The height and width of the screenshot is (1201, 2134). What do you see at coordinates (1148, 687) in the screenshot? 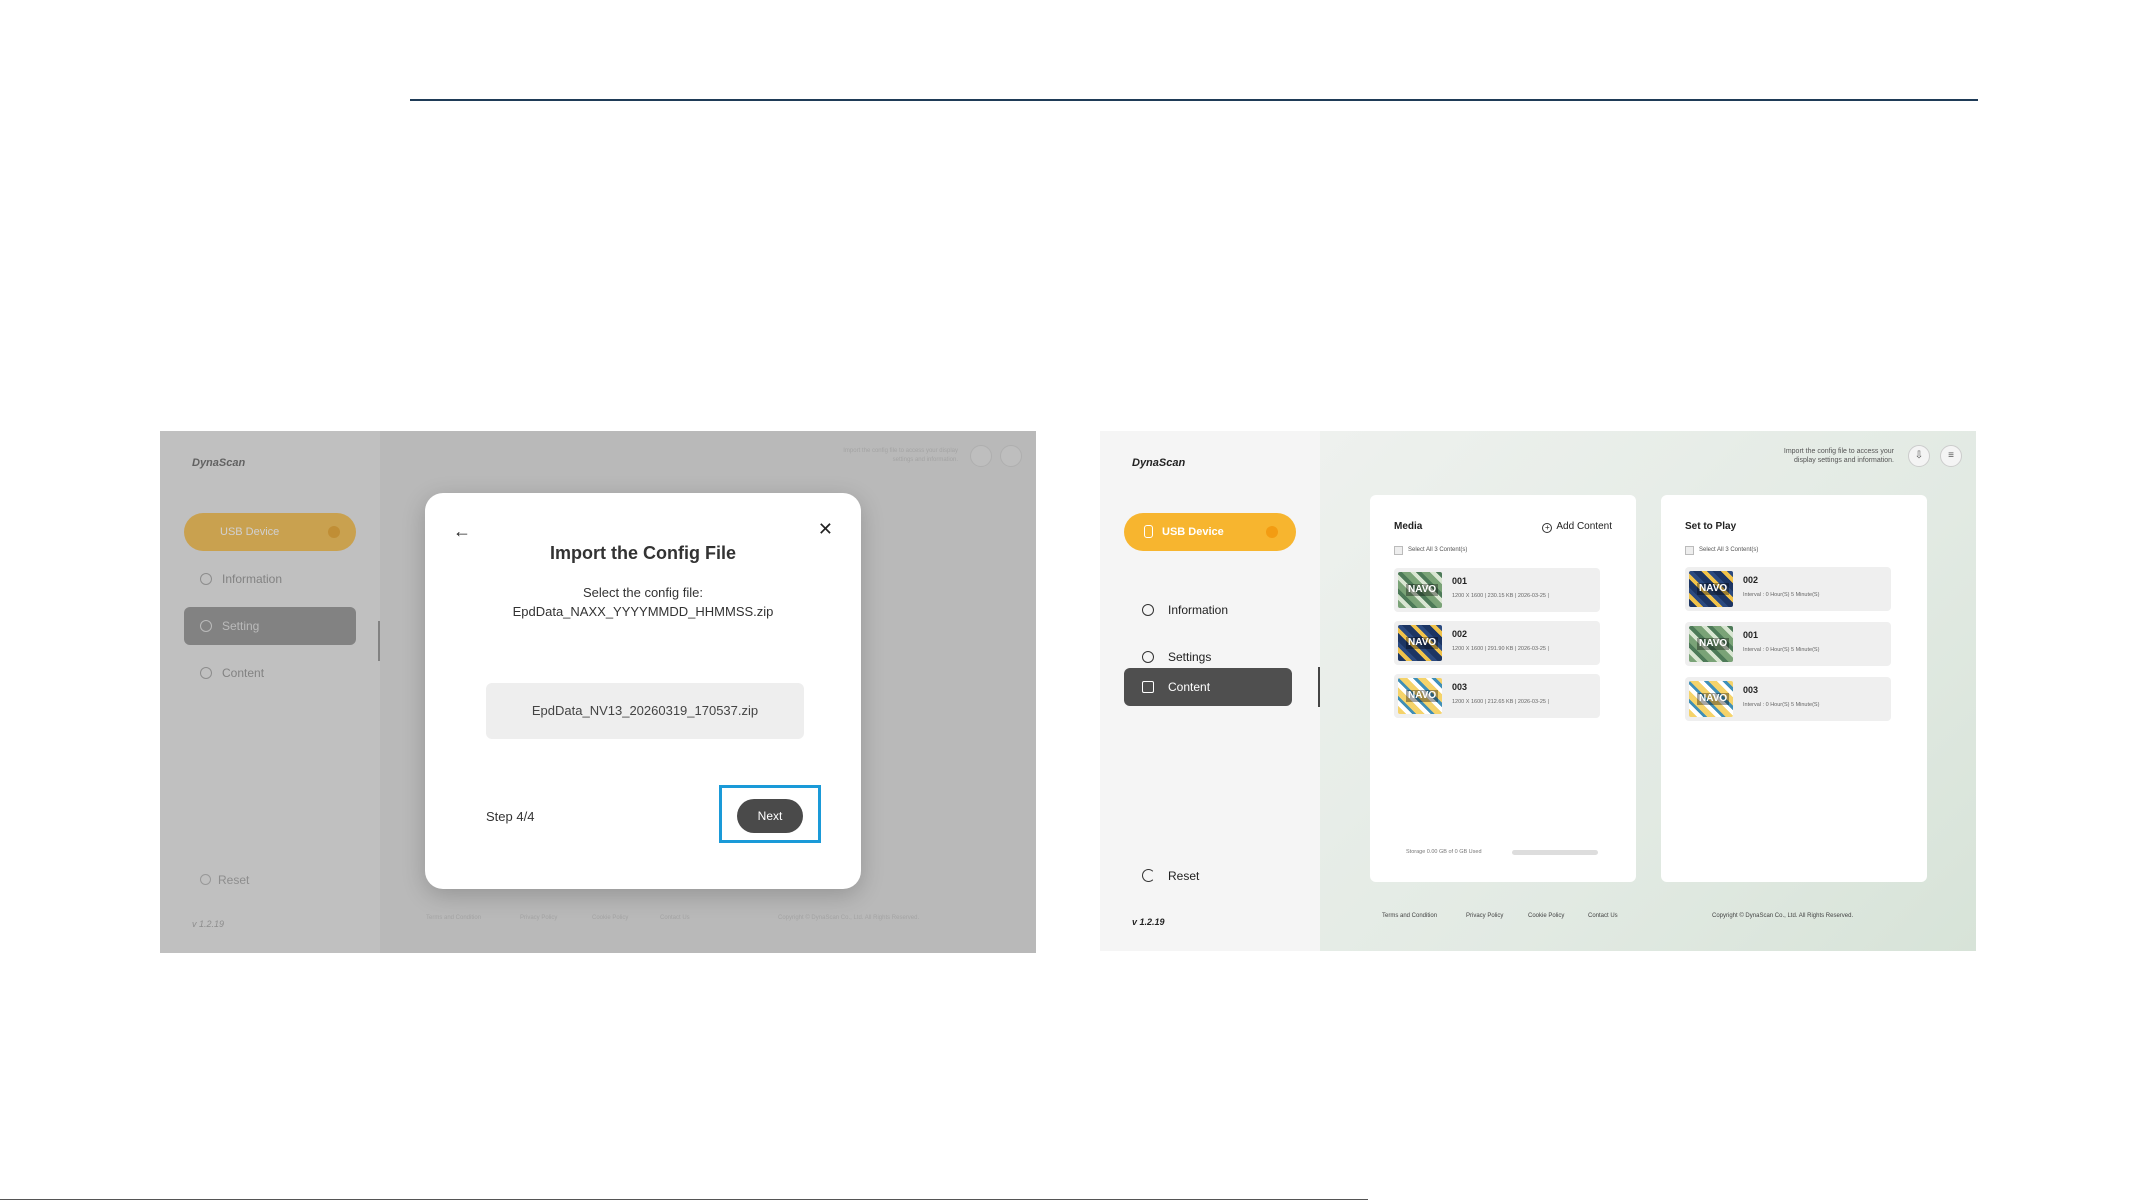
I see `image-icon` at bounding box center [1148, 687].